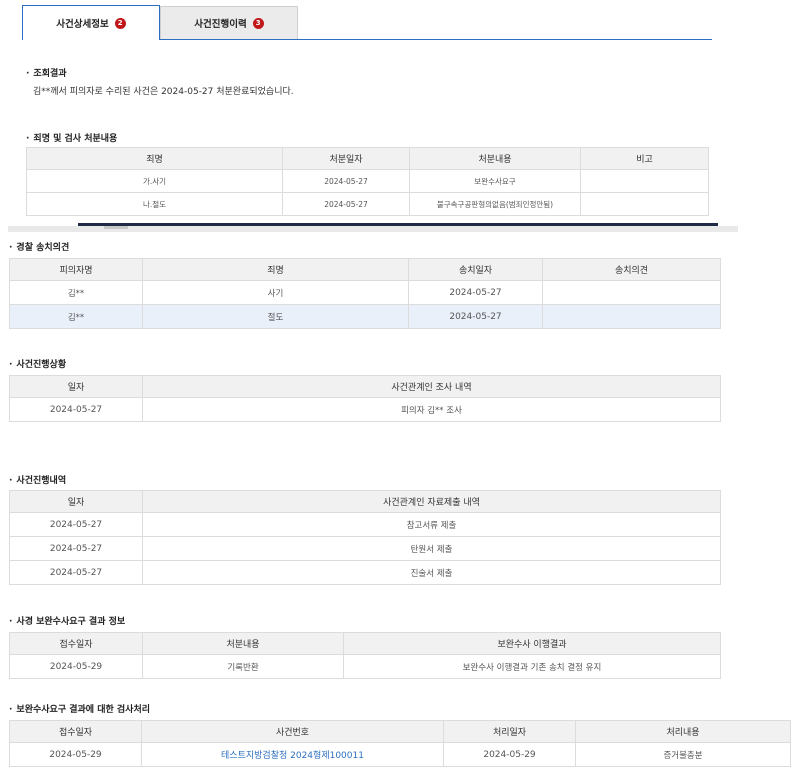 The image size is (800, 780). Describe the element at coordinates (532, 643) in the screenshot. I see `column-header: 보완수사 이행결과` at that location.